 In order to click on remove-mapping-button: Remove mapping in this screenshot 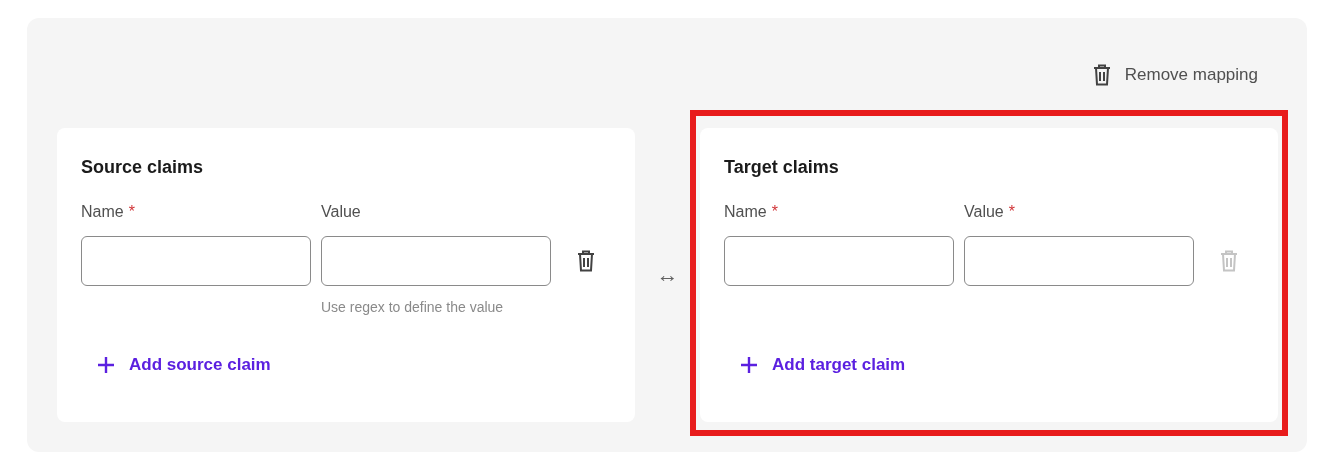, I will do `click(1175, 75)`.